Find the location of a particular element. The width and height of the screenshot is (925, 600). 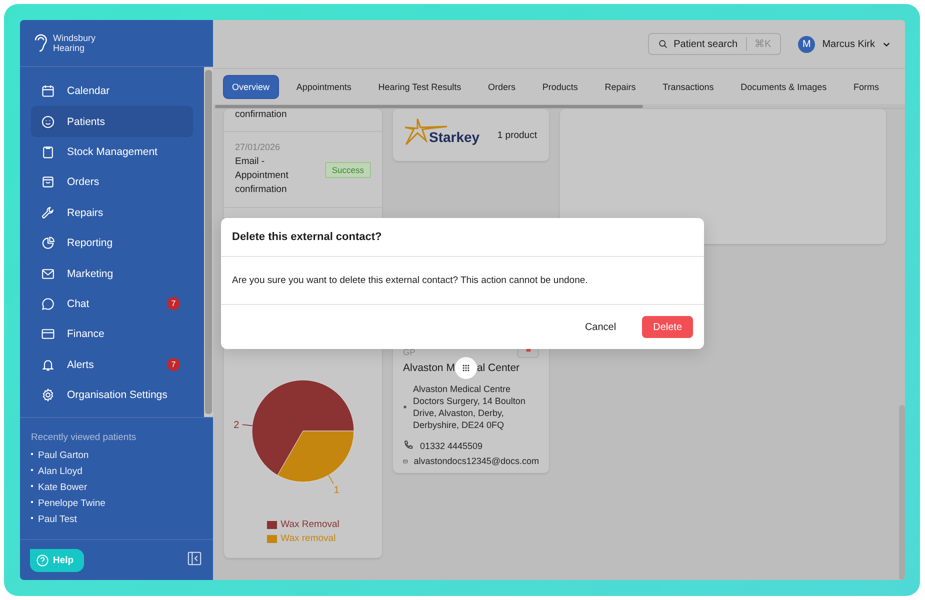

tab: Repairs is located at coordinates (620, 87).